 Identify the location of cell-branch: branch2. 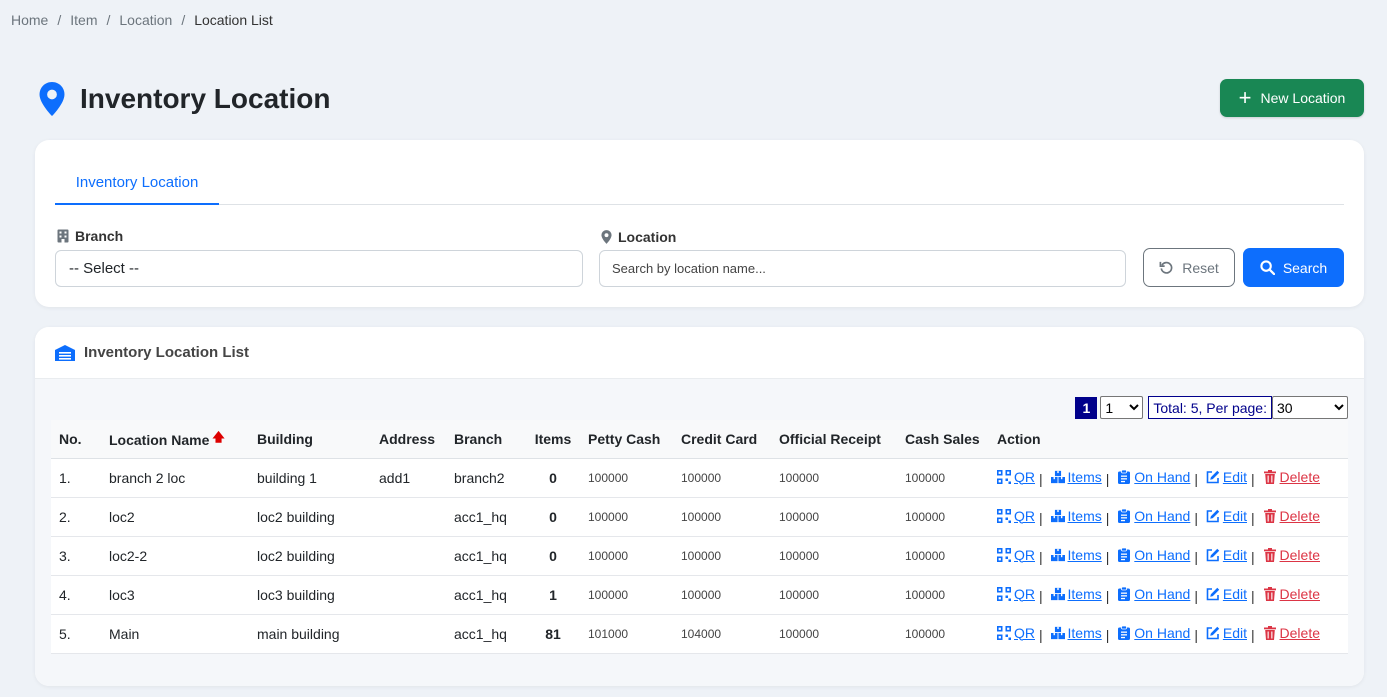
(486, 478).